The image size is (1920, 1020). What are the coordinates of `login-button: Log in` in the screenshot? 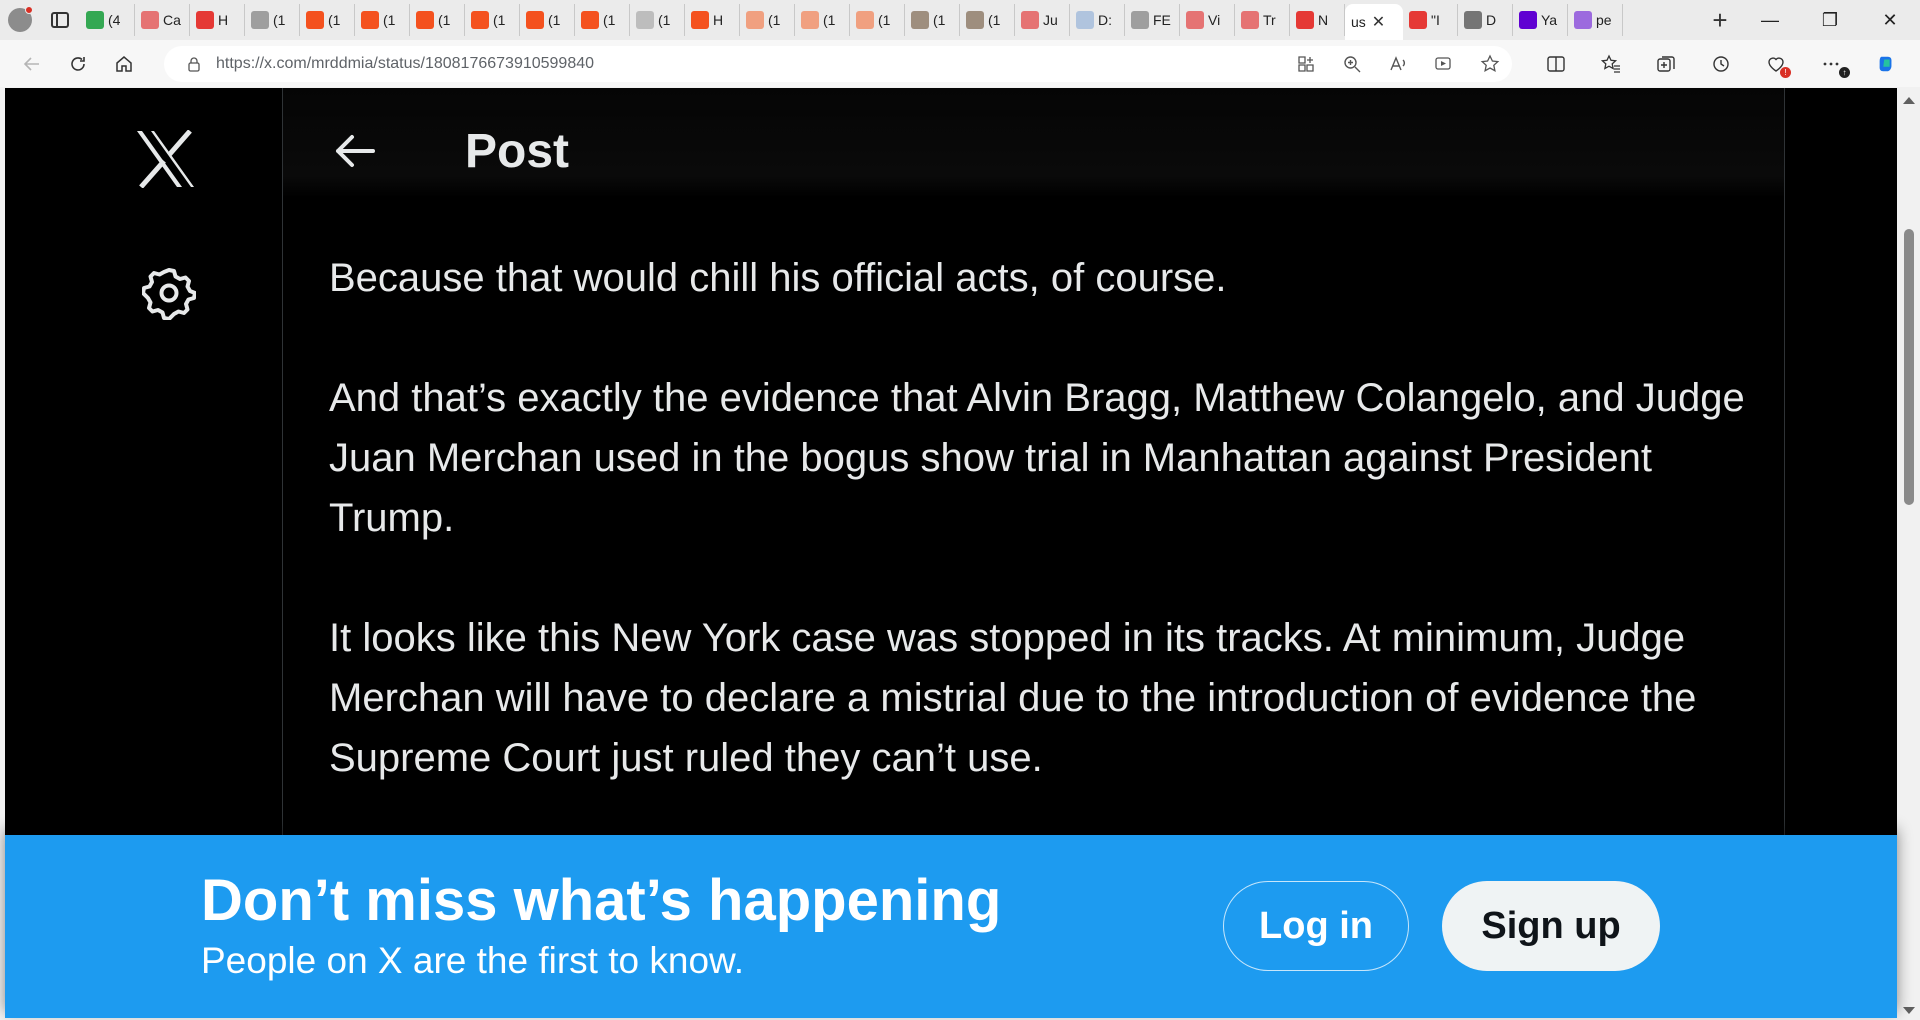 It's located at (1316, 926).